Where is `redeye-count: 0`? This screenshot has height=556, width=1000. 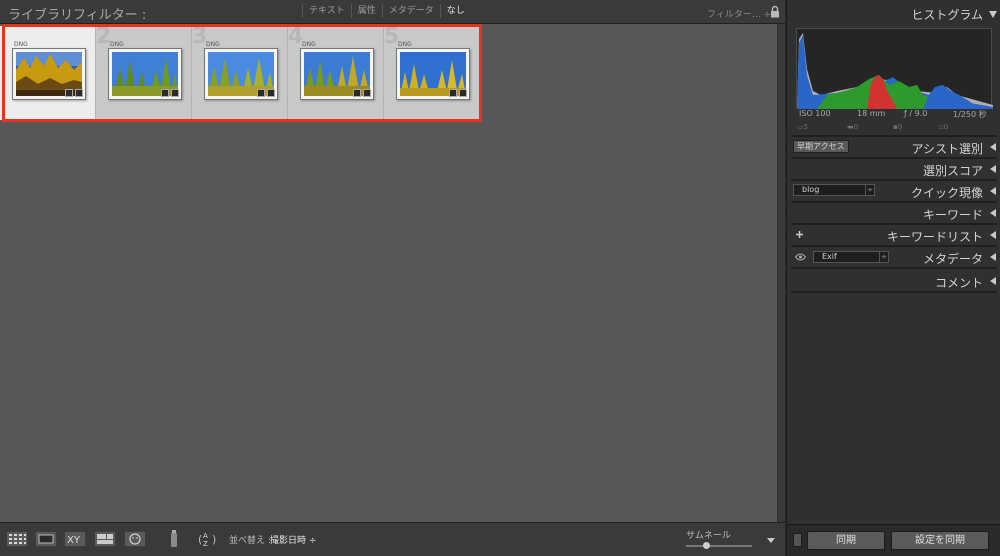 redeye-count: 0 is located at coordinates (900, 127).